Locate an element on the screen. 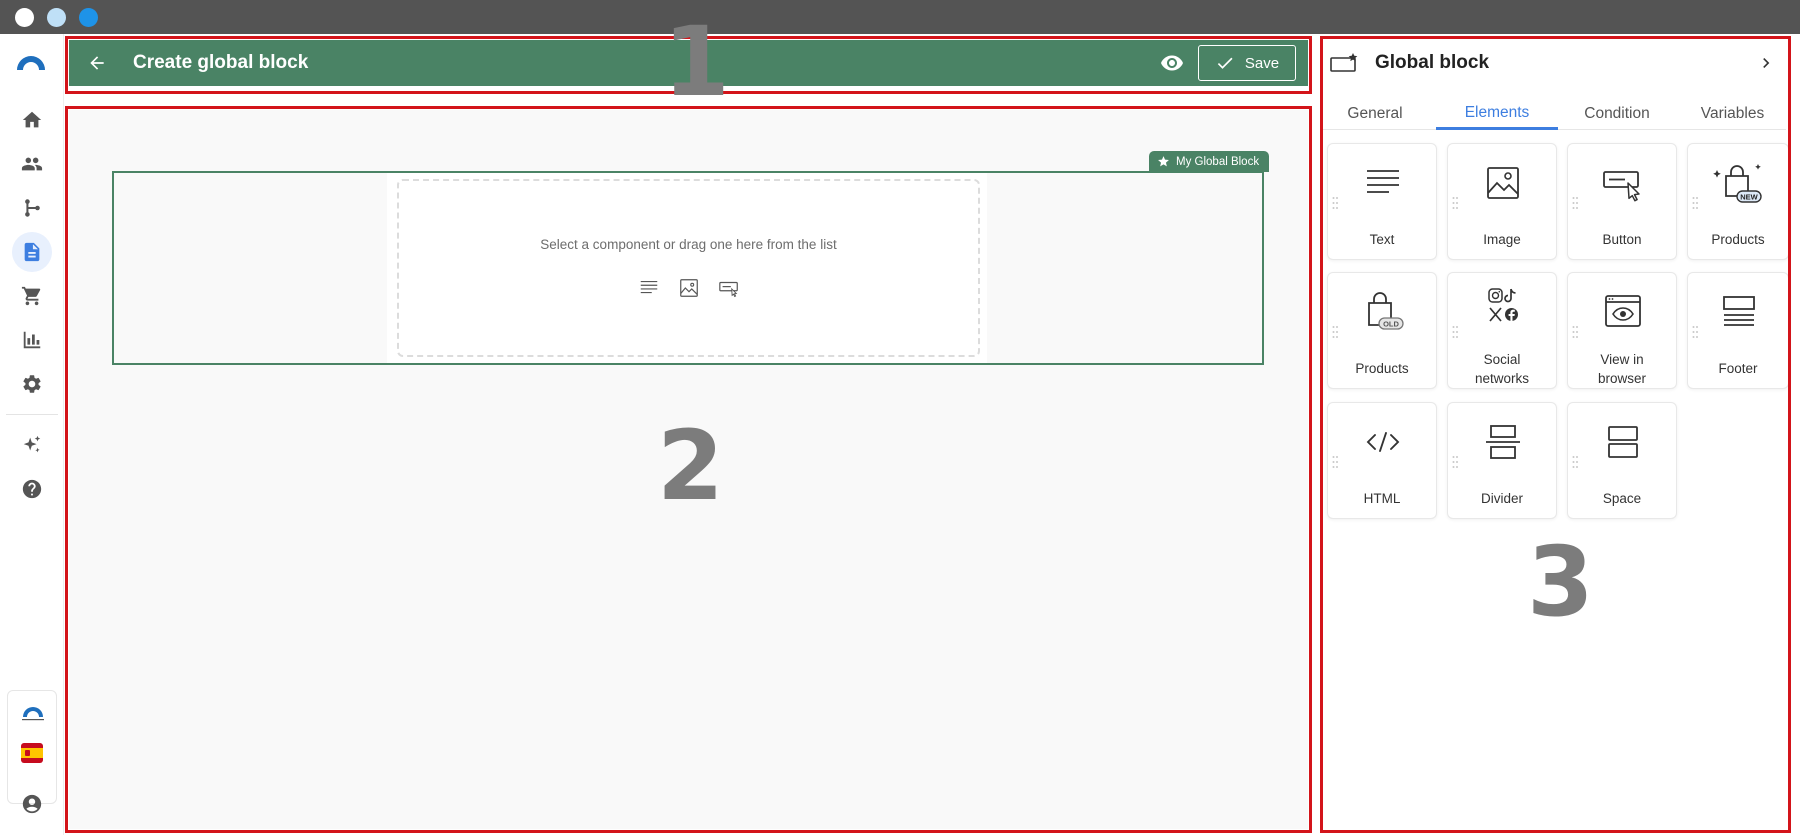 The image size is (1800, 835). gear-icon is located at coordinates (32, 384).